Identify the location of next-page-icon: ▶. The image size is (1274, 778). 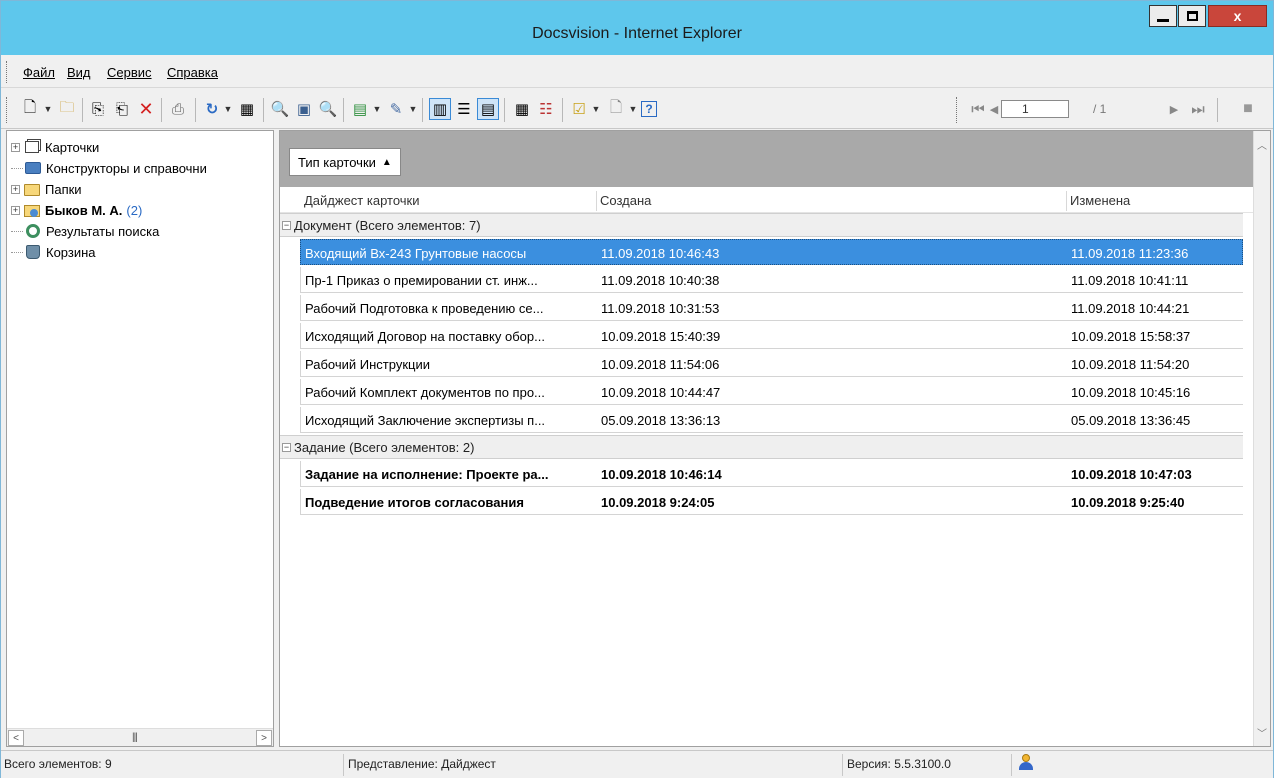
(1174, 109).